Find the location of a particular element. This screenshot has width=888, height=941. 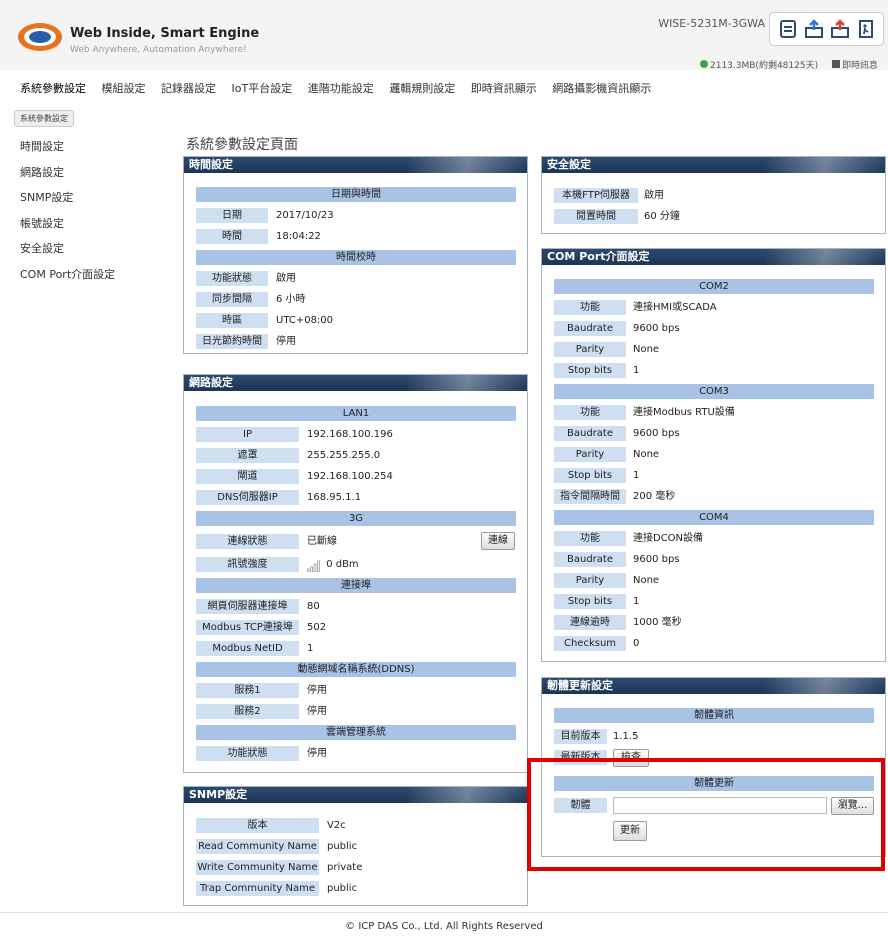

com3-baudrate-value: 9600 bps is located at coordinates (656, 433).